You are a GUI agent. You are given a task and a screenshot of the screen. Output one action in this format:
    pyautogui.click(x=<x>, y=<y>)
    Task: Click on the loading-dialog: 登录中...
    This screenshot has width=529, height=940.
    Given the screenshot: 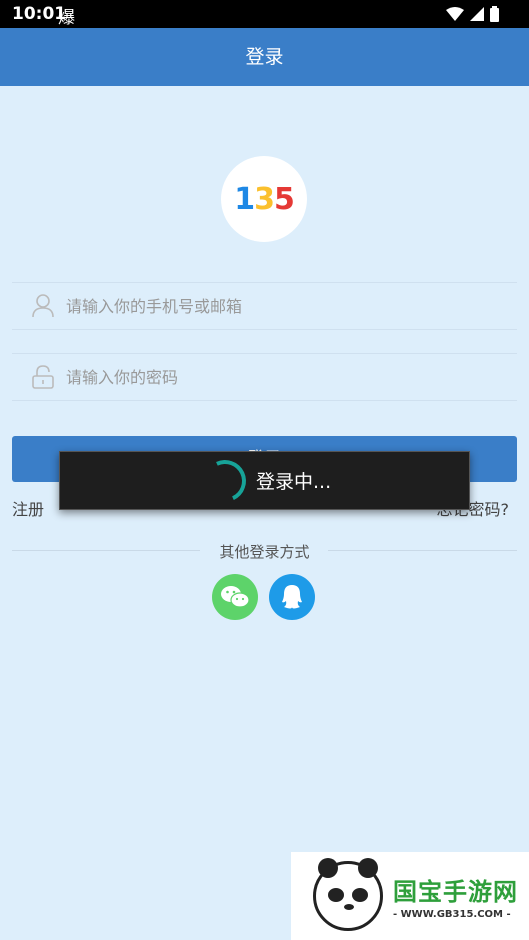 What is the action you would take?
    pyautogui.click(x=264, y=480)
    